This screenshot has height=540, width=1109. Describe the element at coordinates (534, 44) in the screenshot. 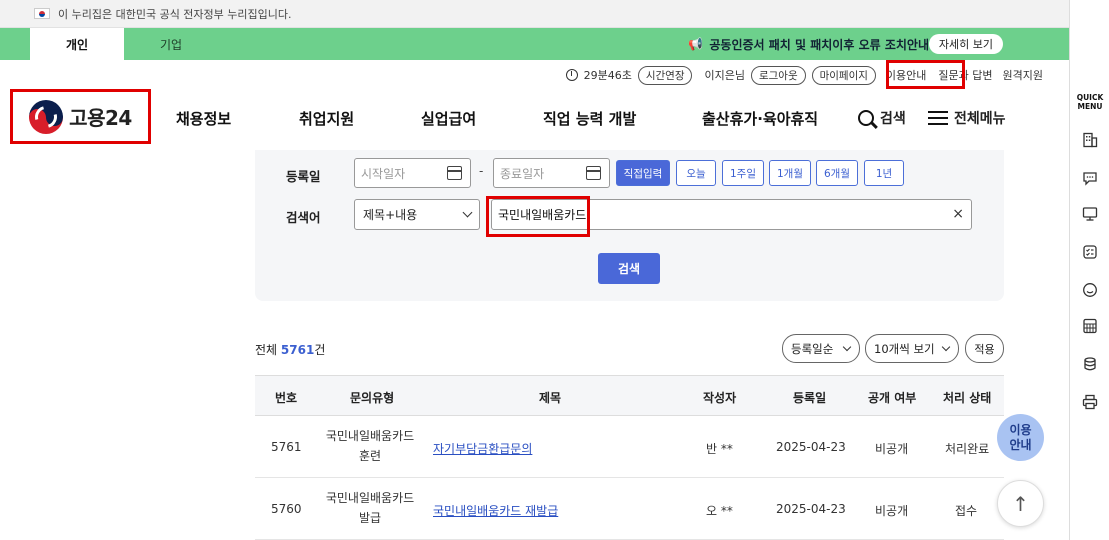

I see `top-nav-bar: 개인 기업 📢 공동인증서 패치 및 패치이후 오류 조치안내 자세히 보기` at that location.